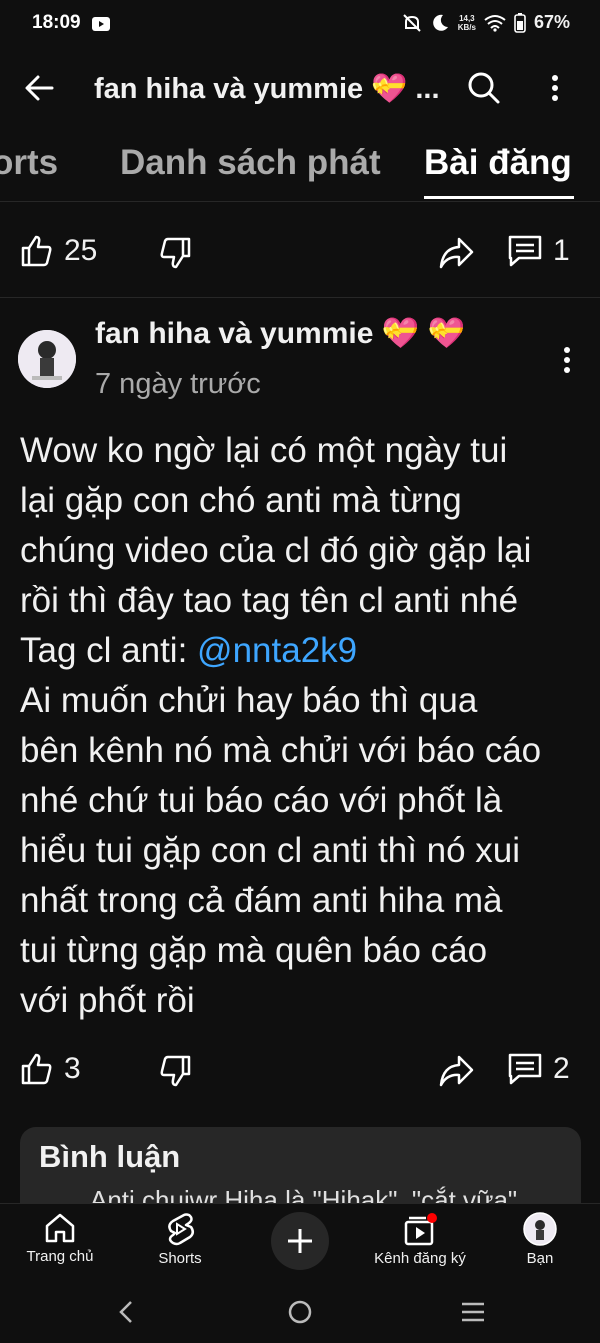  I want to click on system-menu-icon, so click(473, 1312).